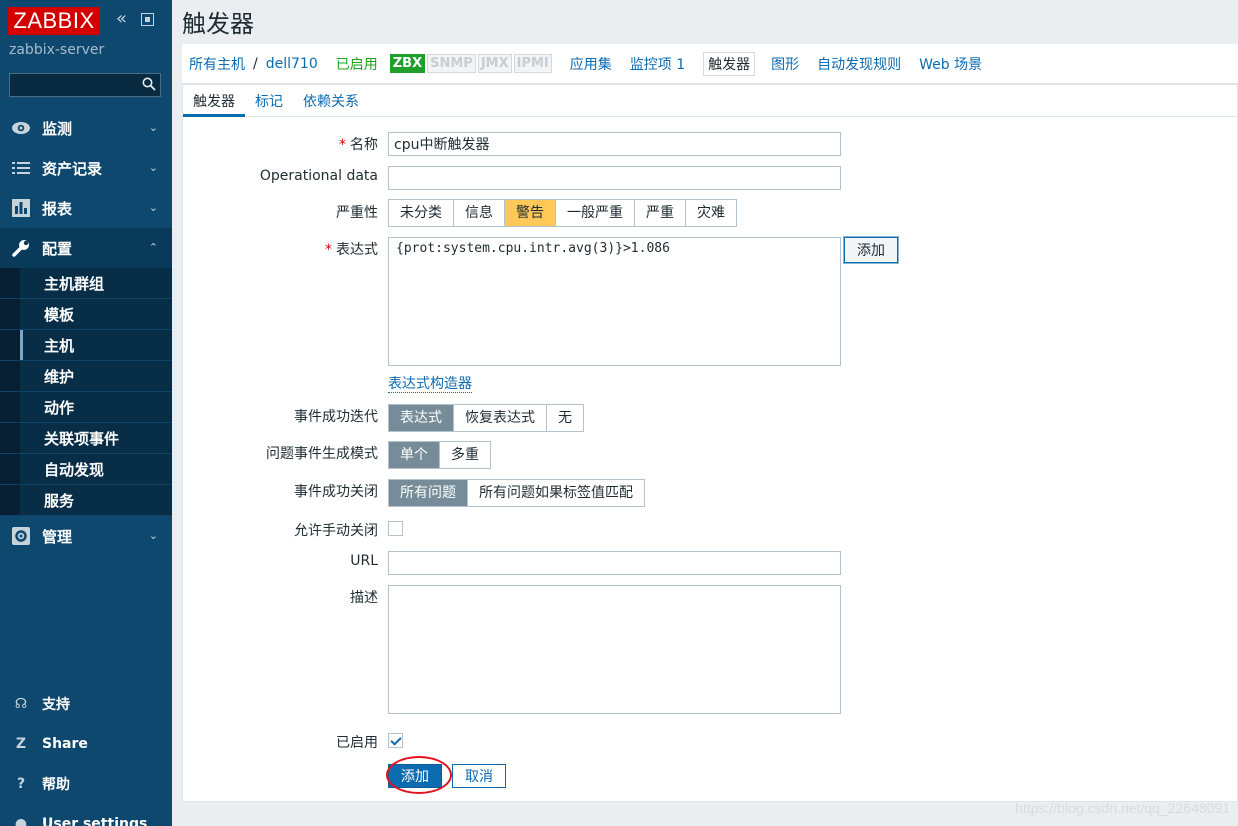 This screenshot has height=826, width=1238. What do you see at coordinates (421, 418) in the screenshot?
I see `ok-event-expression: 表达式` at bounding box center [421, 418].